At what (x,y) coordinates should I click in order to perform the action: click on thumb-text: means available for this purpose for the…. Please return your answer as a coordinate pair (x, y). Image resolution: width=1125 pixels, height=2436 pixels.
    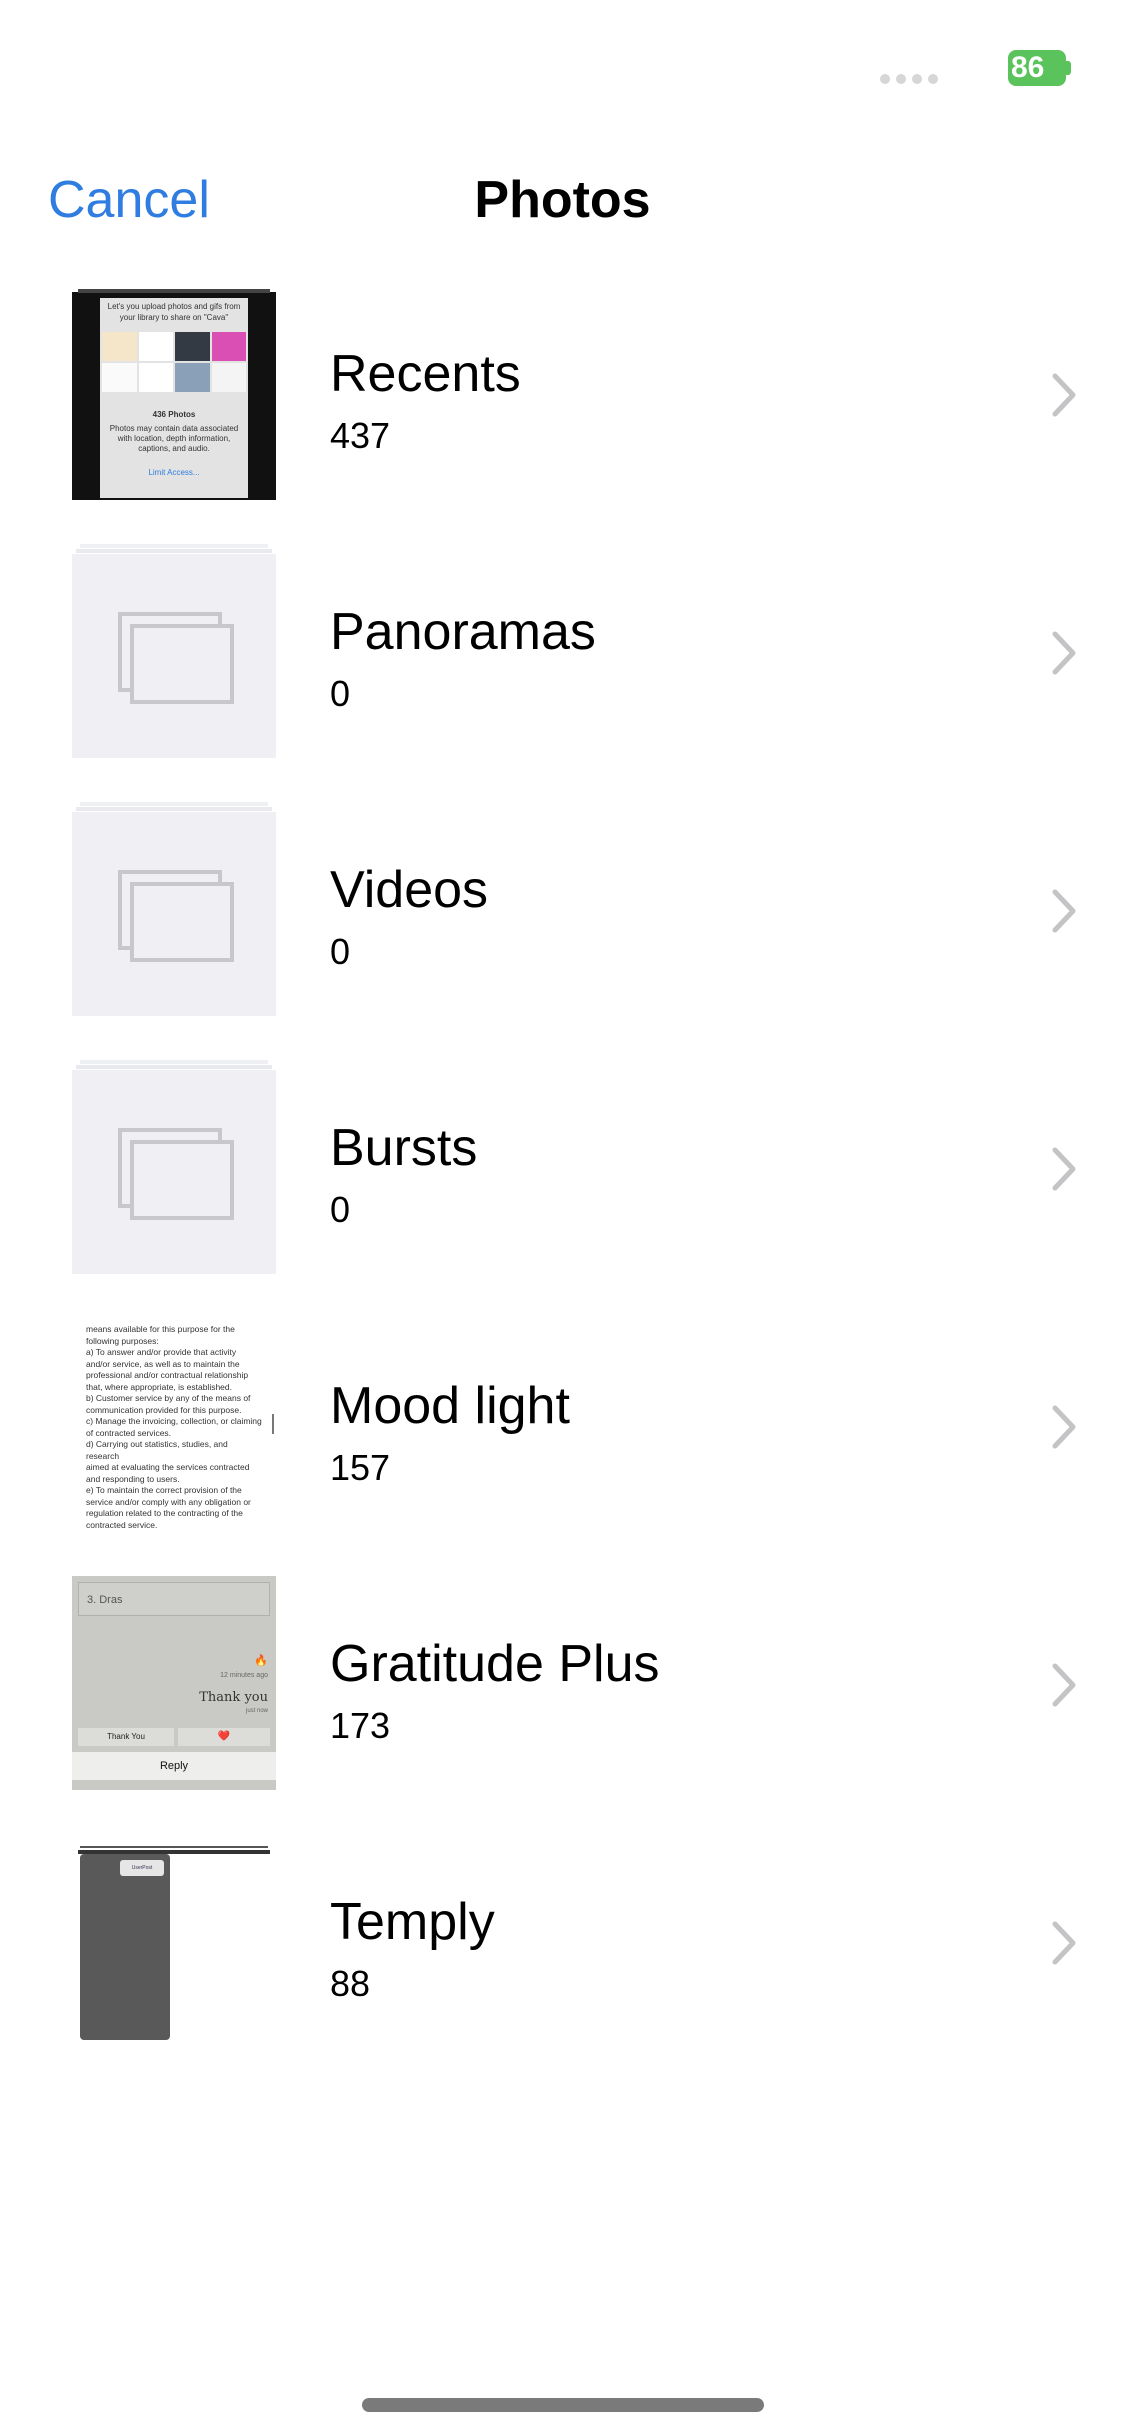
    Looking at the image, I should click on (174, 1427).